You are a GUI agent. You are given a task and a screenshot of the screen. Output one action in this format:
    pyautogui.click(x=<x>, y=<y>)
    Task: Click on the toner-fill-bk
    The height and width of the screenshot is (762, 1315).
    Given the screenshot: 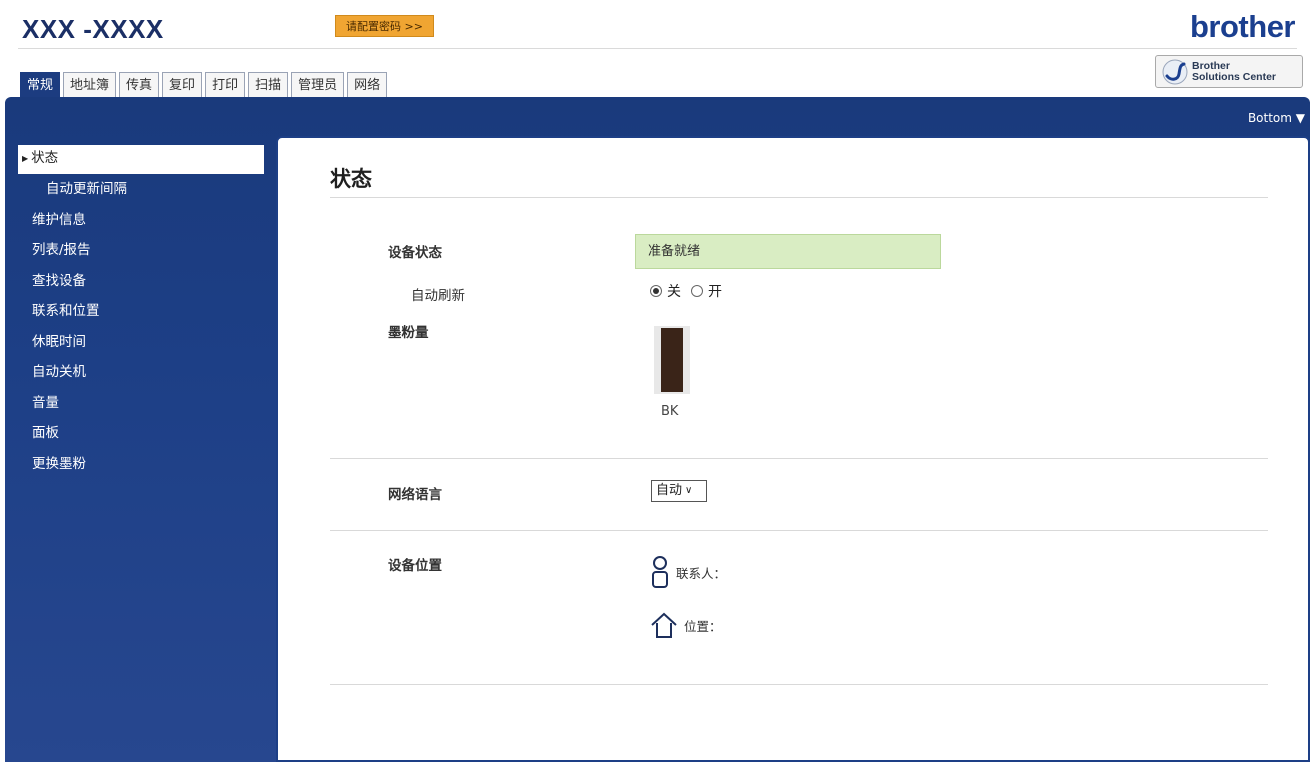 What is the action you would take?
    pyautogui.click(x=672, y=360)
    